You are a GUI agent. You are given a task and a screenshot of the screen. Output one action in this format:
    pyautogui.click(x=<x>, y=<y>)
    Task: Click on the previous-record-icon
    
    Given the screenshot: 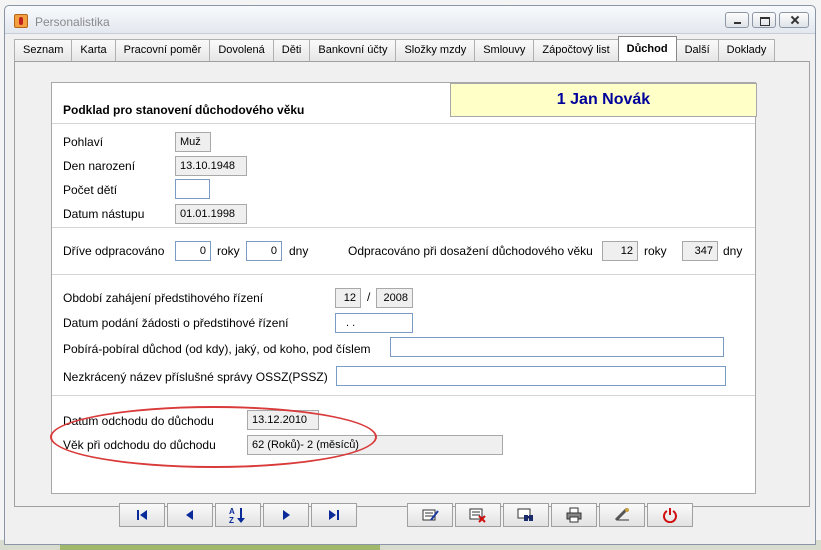 What is the action you would take?
    pyautogui.click(x=189, y=515)
    